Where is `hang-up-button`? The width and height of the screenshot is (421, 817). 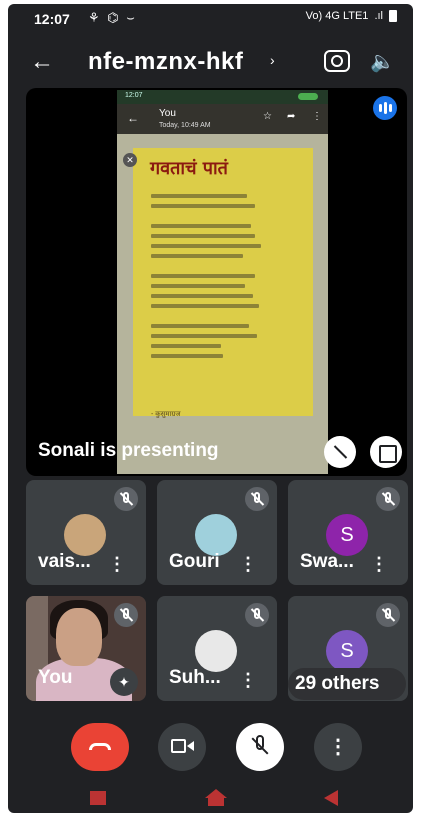 hang-up-button is located at coordinates (100, 747).